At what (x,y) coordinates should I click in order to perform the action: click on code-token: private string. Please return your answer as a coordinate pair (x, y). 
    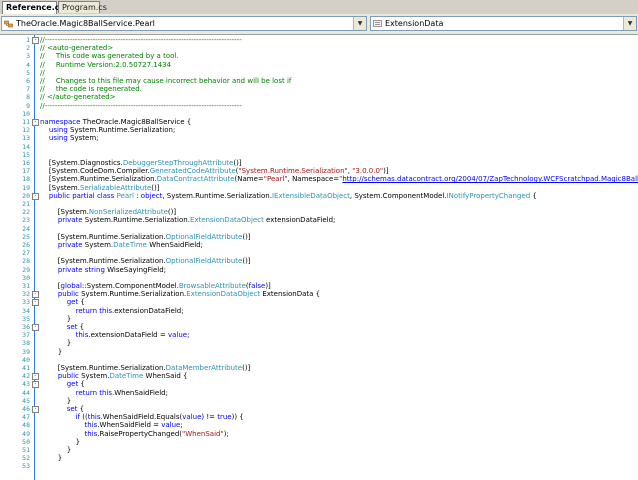
    Looking at the image, I should click on (81, 269).